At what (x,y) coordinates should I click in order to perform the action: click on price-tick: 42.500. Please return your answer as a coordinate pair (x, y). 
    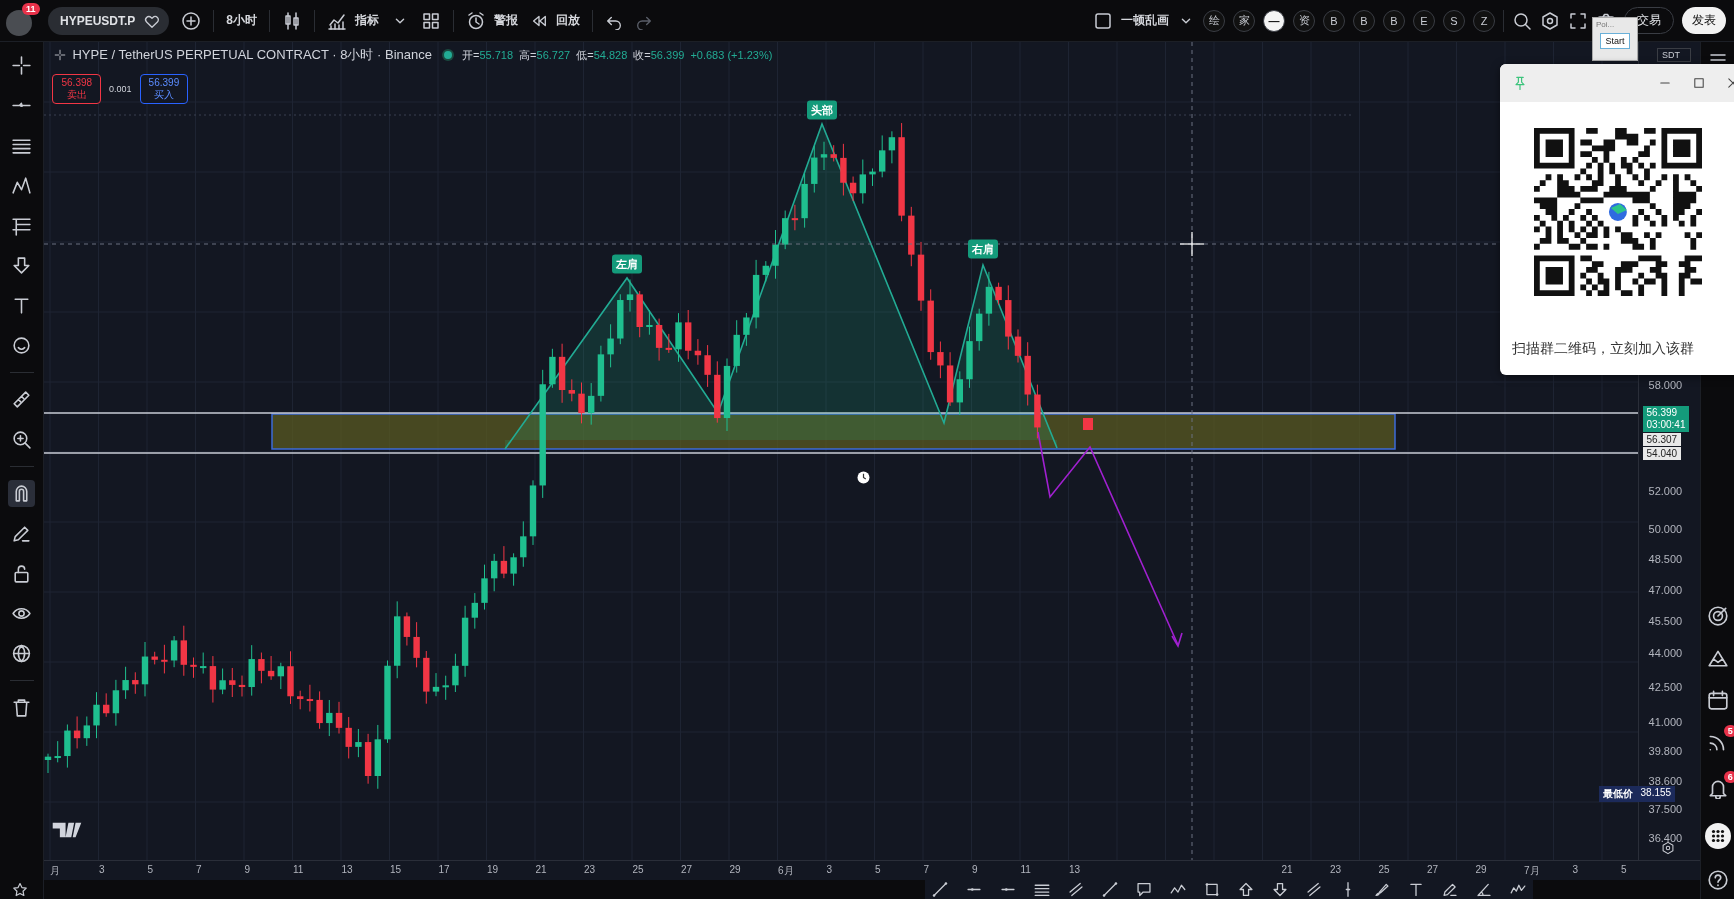
    Looking at the image, I should click on (1665, 687).